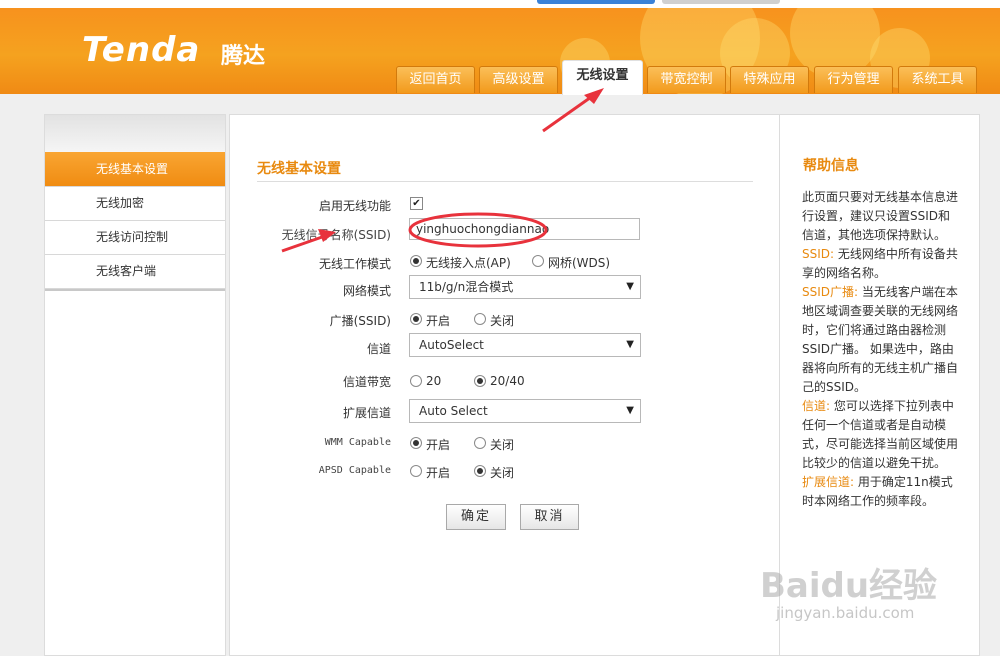 The height and width of the screenshot is (656, 1000). Describe the element at coordinates (769, 79) in the screenshot. I see `tab-special: 特殊应用` at that location.